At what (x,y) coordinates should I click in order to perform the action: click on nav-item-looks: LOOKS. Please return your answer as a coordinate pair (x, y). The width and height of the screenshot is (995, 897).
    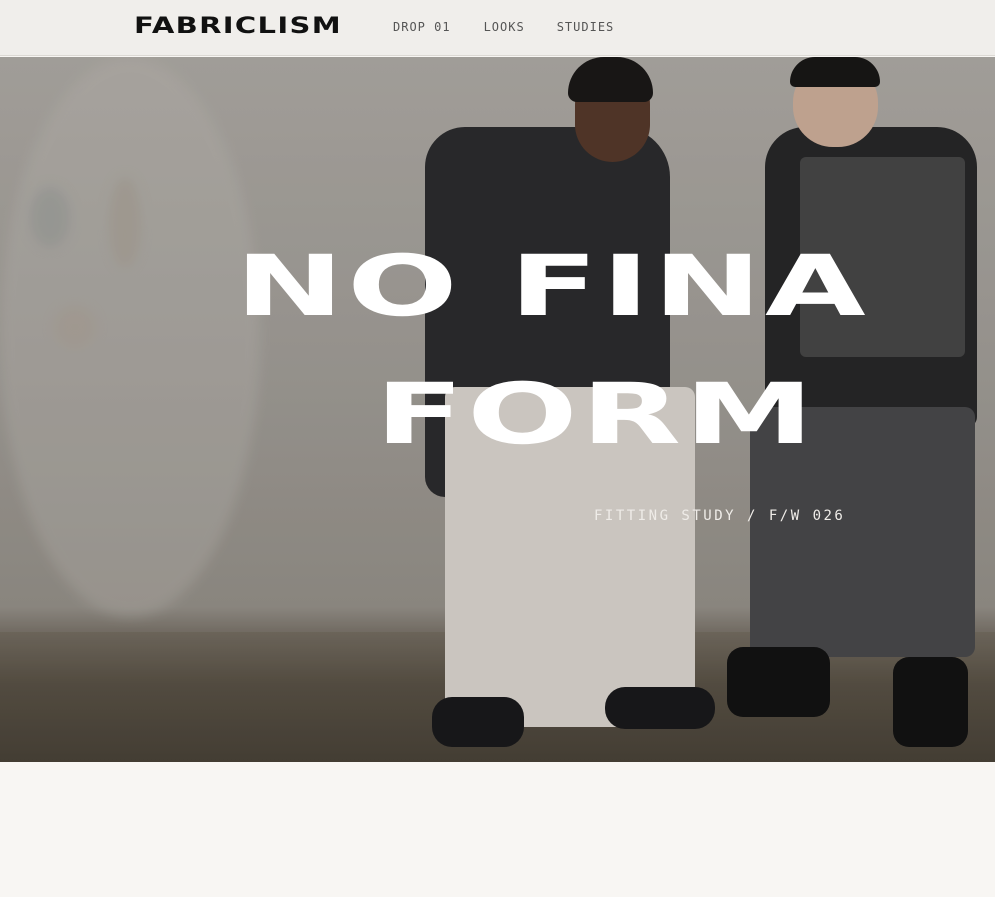
    Looking at the image, I should click on (504, 27).